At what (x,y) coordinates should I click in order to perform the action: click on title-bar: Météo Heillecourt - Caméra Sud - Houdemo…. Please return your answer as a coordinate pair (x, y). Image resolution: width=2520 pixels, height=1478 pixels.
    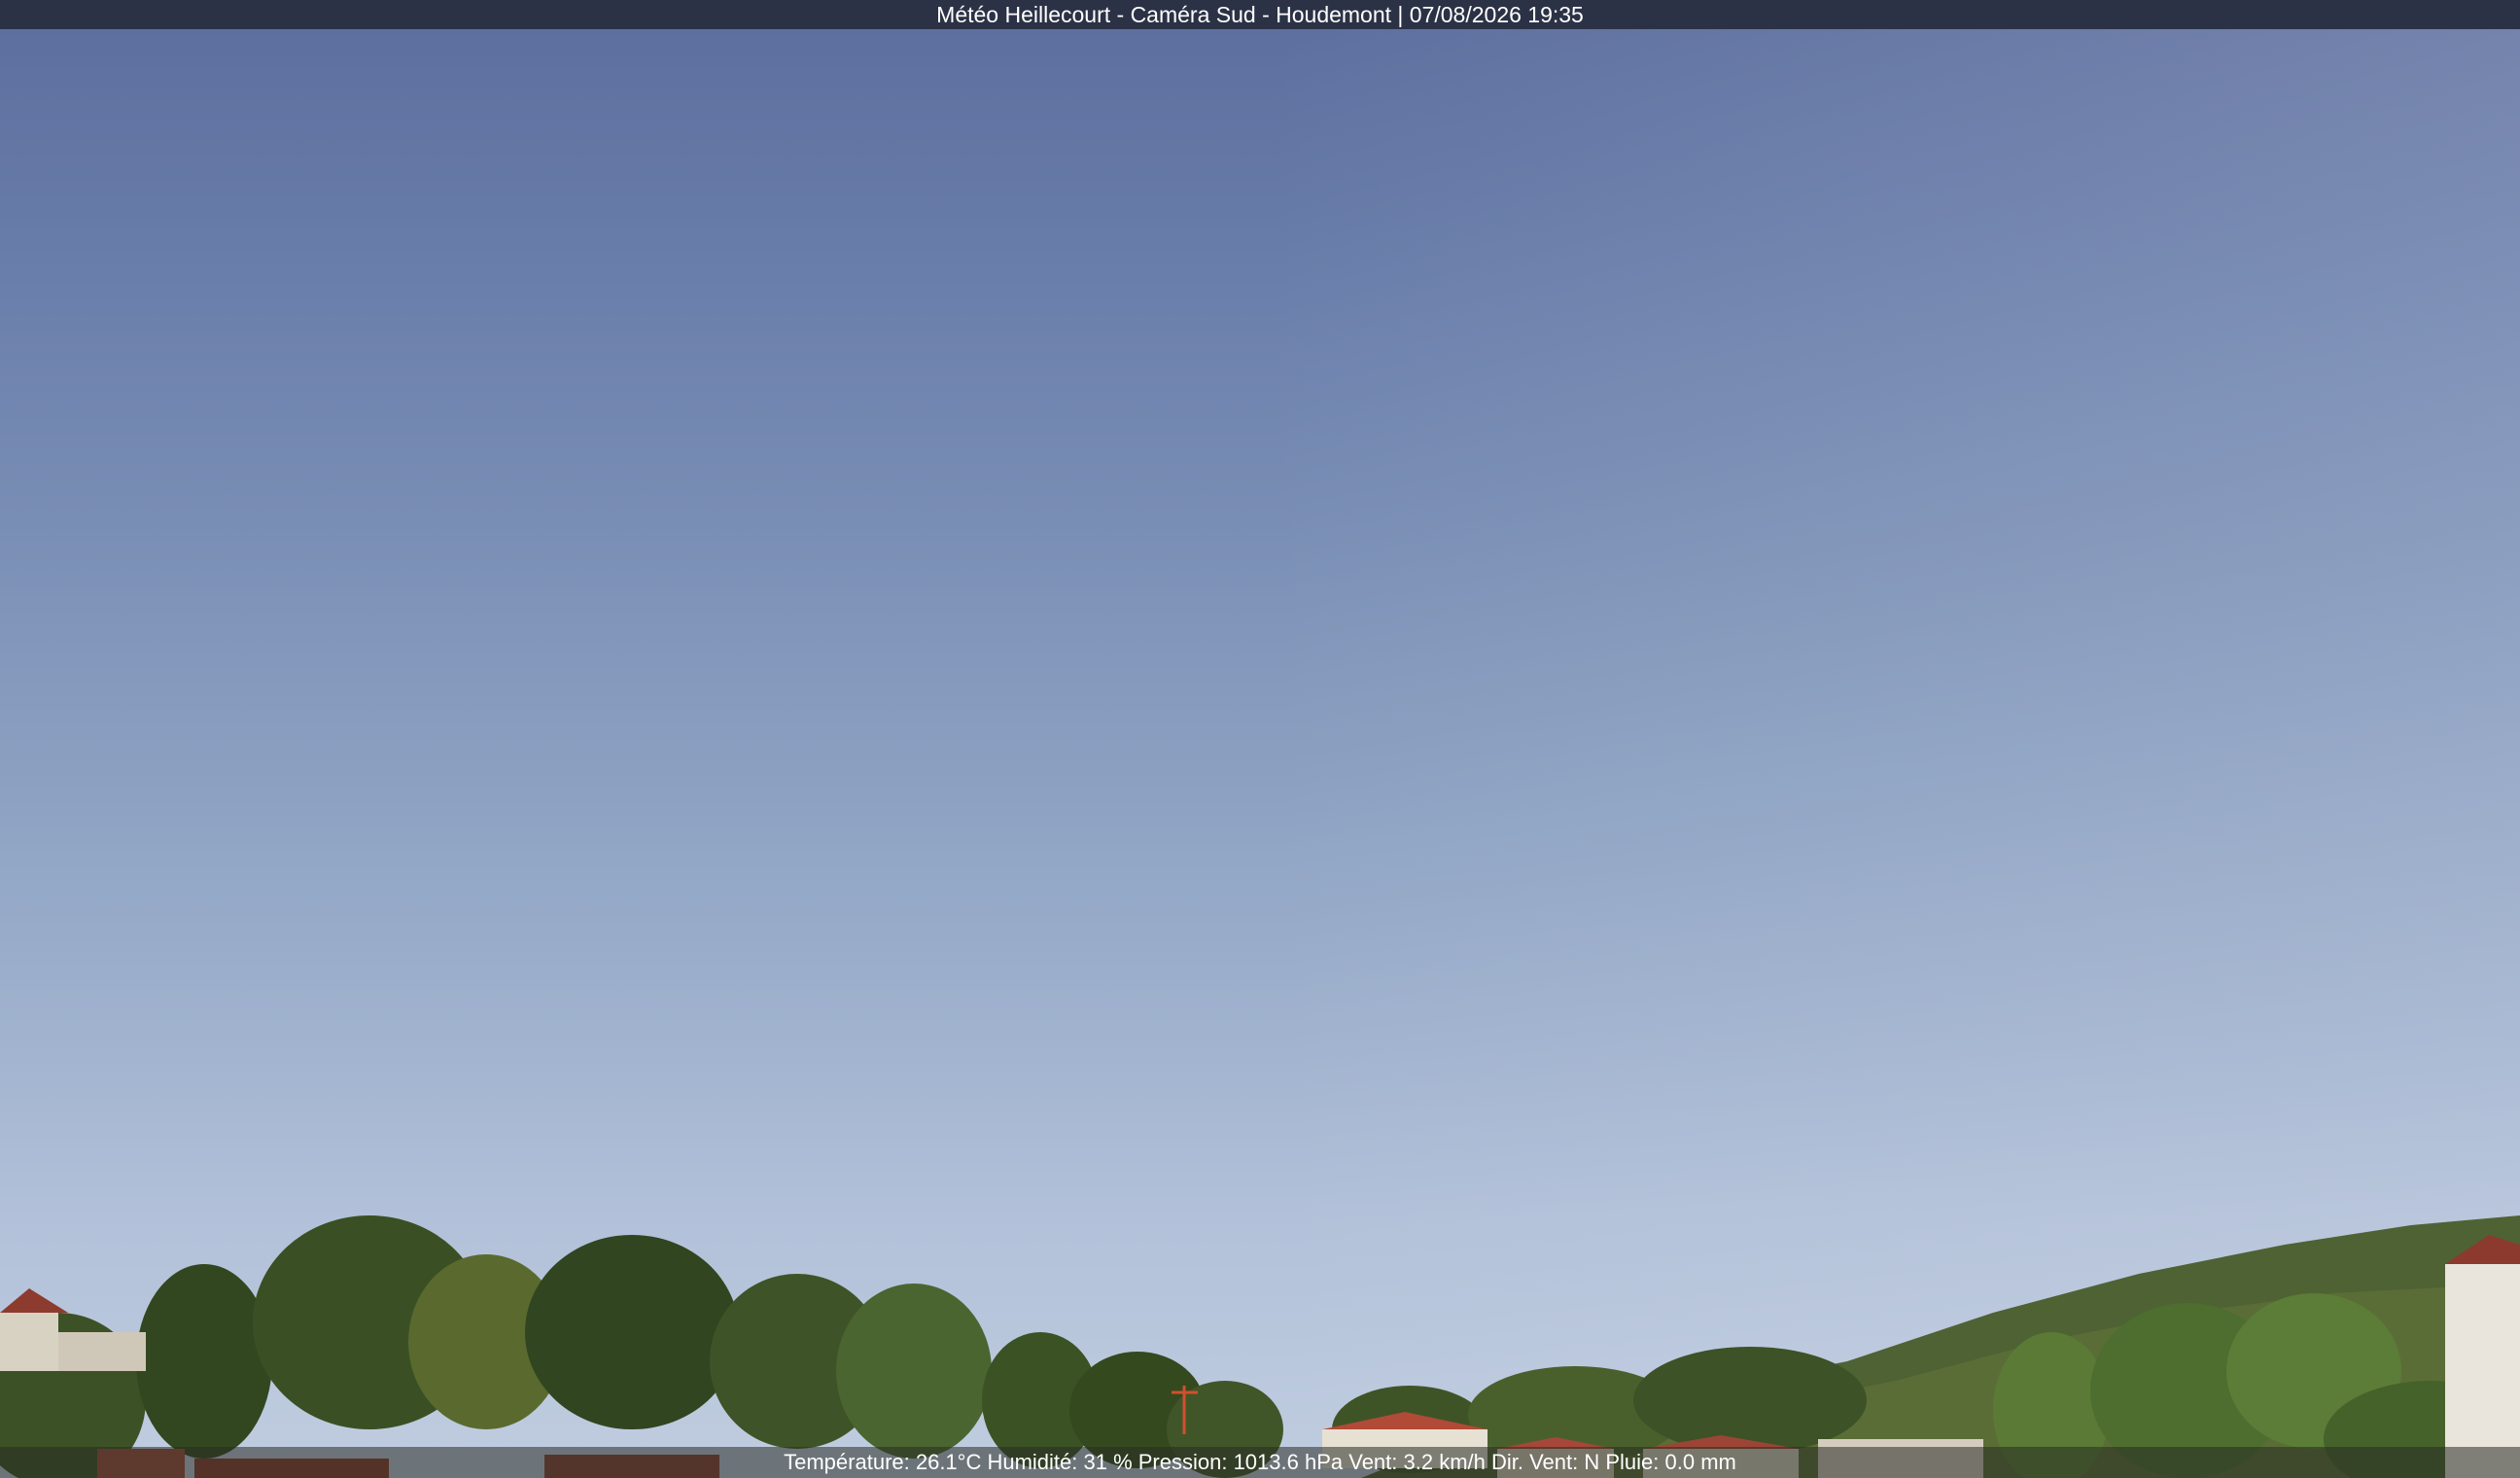
    Looking at the image, I should click on (1260, 14).